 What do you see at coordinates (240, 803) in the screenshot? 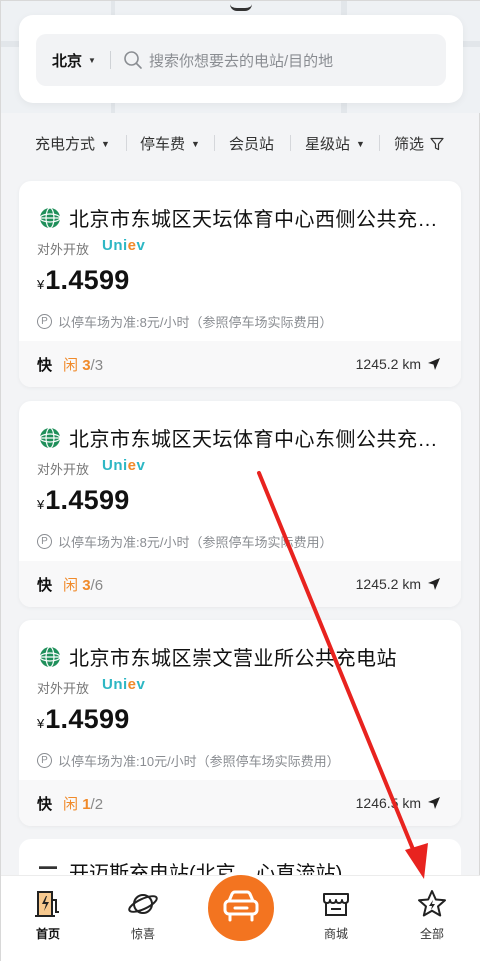
I see `card-footer: 快 闲 1/2 1246.5 km` at bounding box center [240, 803].